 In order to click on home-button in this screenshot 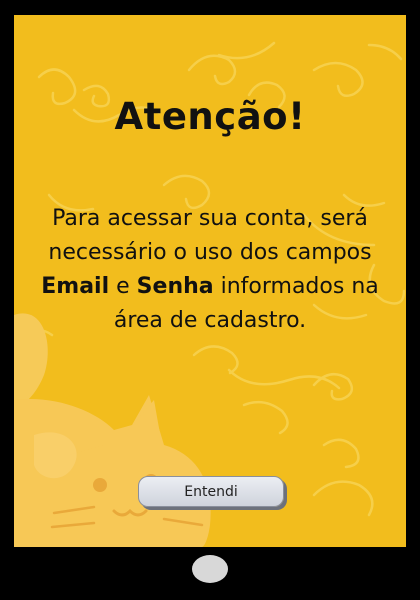, I will do `click(210, 569)`.